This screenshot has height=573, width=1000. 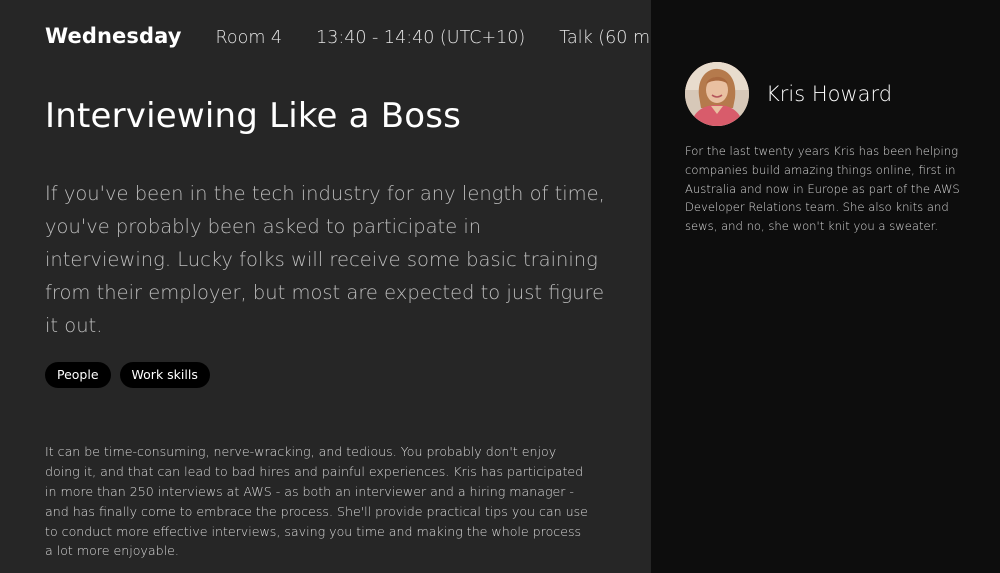 What do you see at coordinates (249, 38) in the screenshot?
I see `session-room: Room 4` at bounding box center [249, 38].